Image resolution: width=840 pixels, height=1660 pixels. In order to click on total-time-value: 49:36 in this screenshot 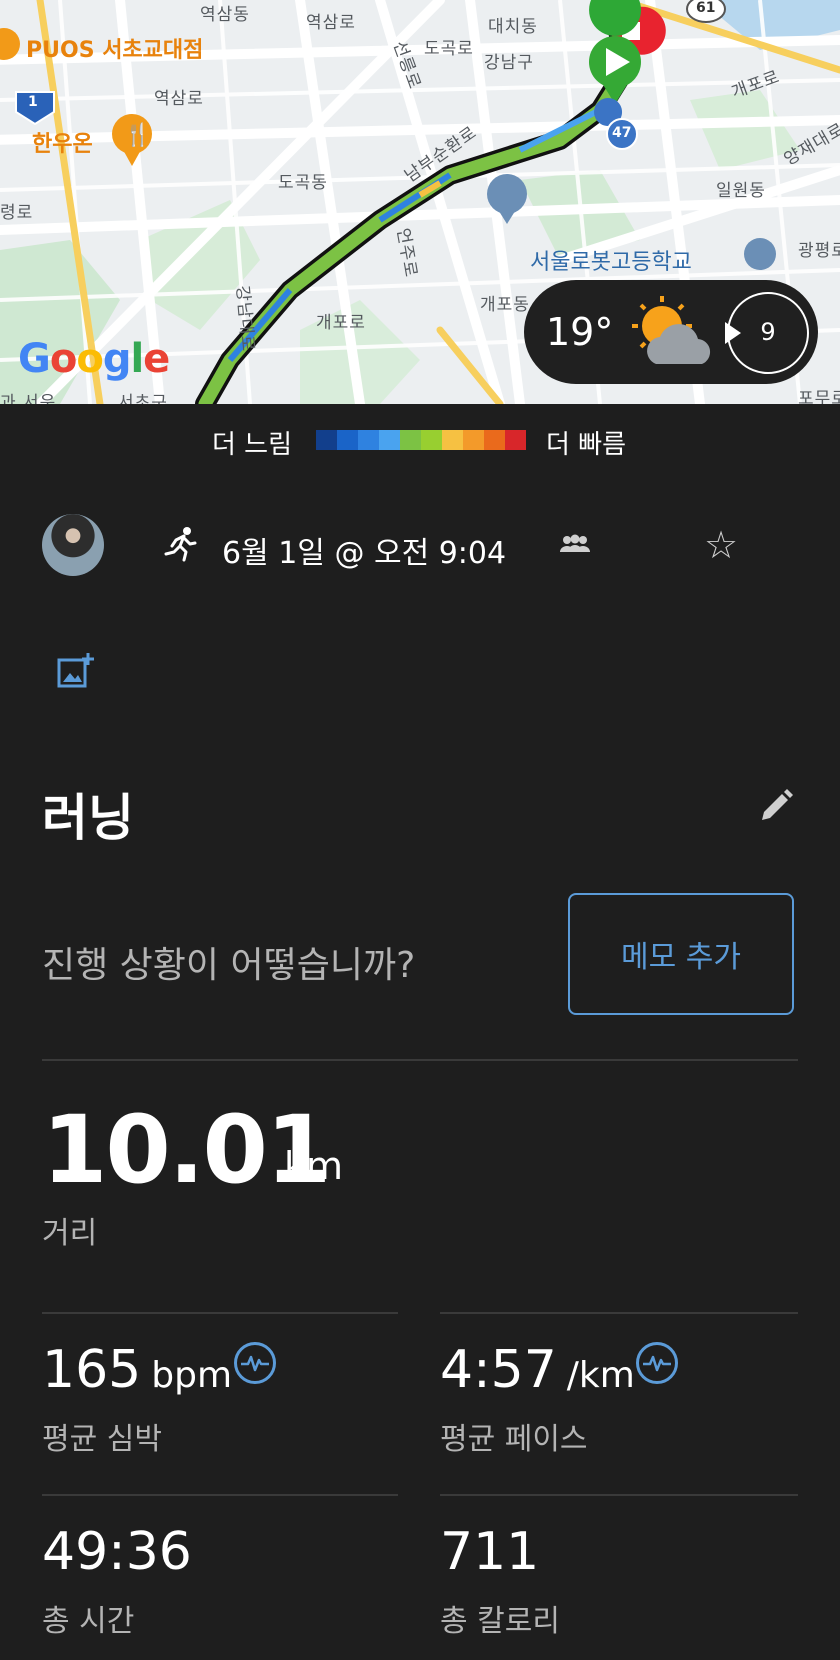, I will do `click(117, 1552)`.